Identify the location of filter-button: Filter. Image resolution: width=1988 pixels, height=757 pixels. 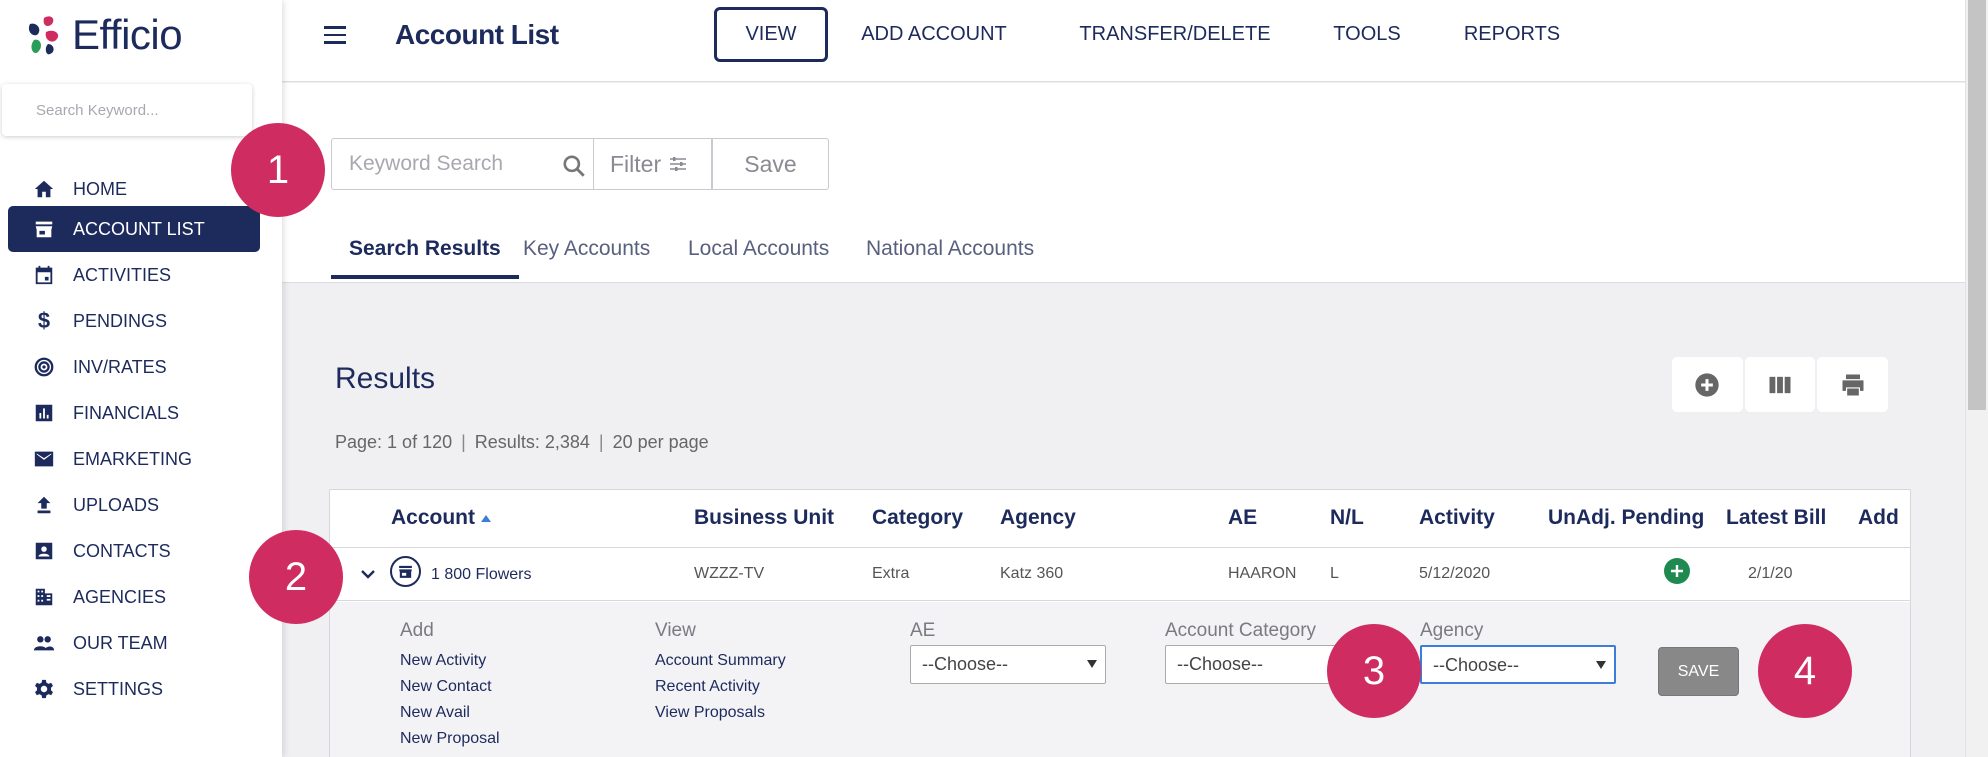
(653, 164).